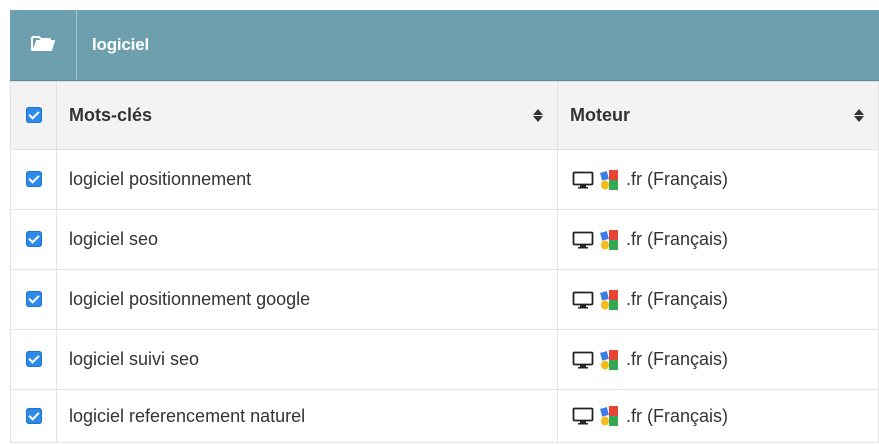 Image resolution: width=879 pixels, height=445 pixels. I want to click on table-row: logiciel positionnement .fr (Français), so click(444, 179).